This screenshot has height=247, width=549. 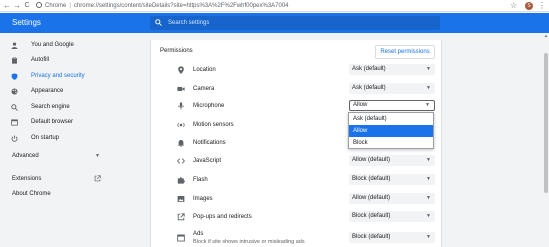 What do you see at coordinates (7, 6) in the screenshot?
I see `back-button: ←` at bounding box center [7, 6].